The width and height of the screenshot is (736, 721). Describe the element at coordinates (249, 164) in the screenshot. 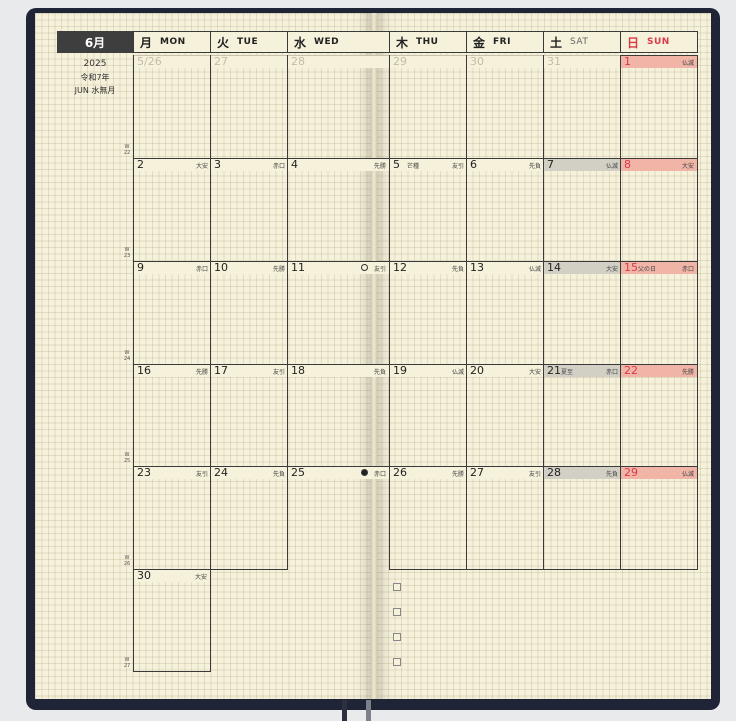

I see `date-band: 3 赤口` at that location.